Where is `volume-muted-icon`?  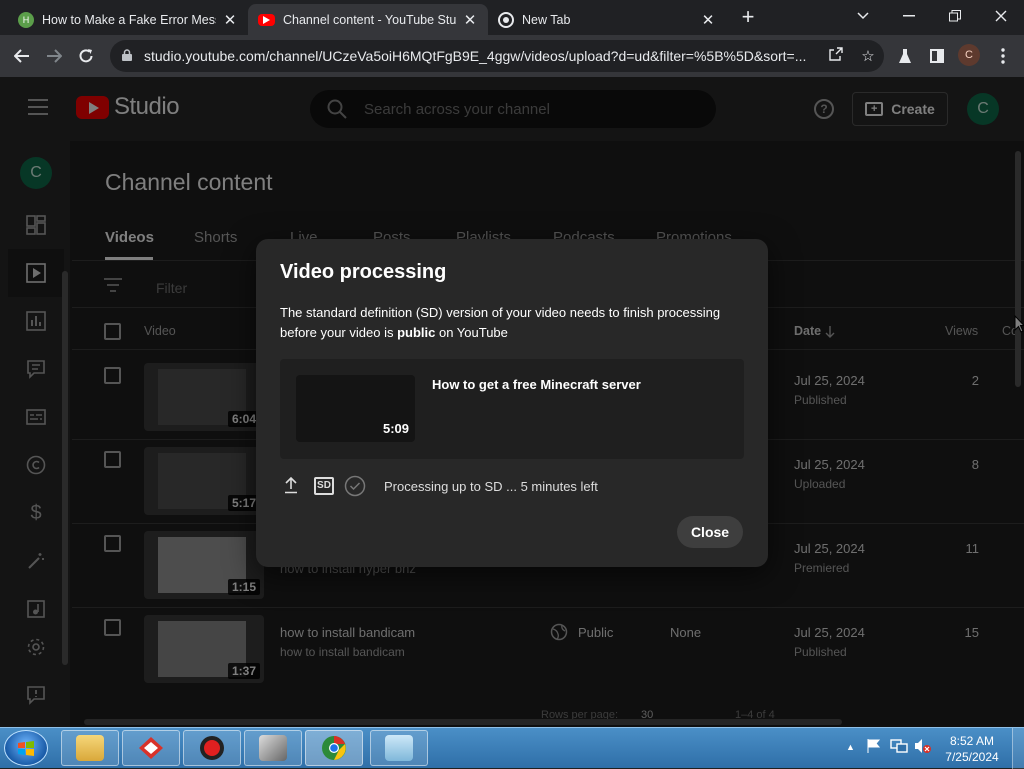
volume-muted-icon is located at coordinates (923, 747).